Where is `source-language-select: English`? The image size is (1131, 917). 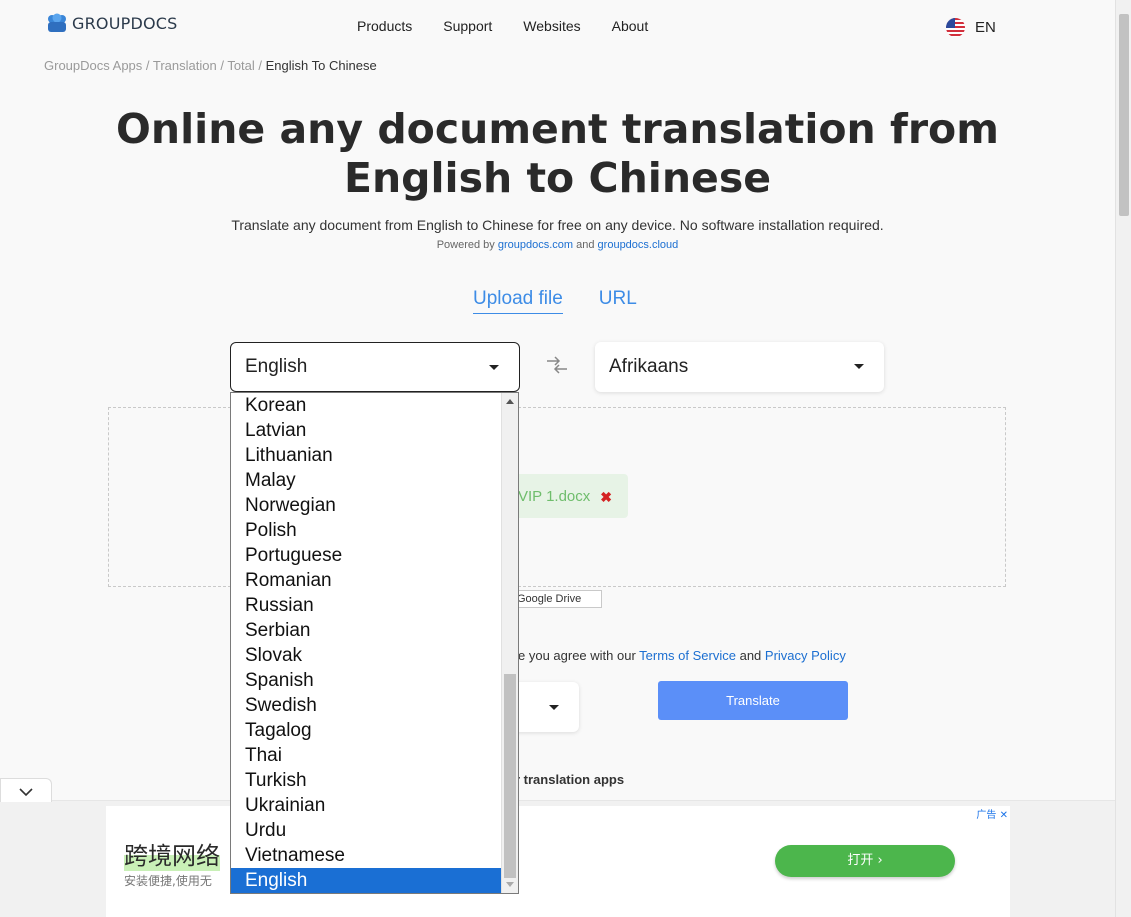 source-language-select: English is located at coordinates (375, 367).